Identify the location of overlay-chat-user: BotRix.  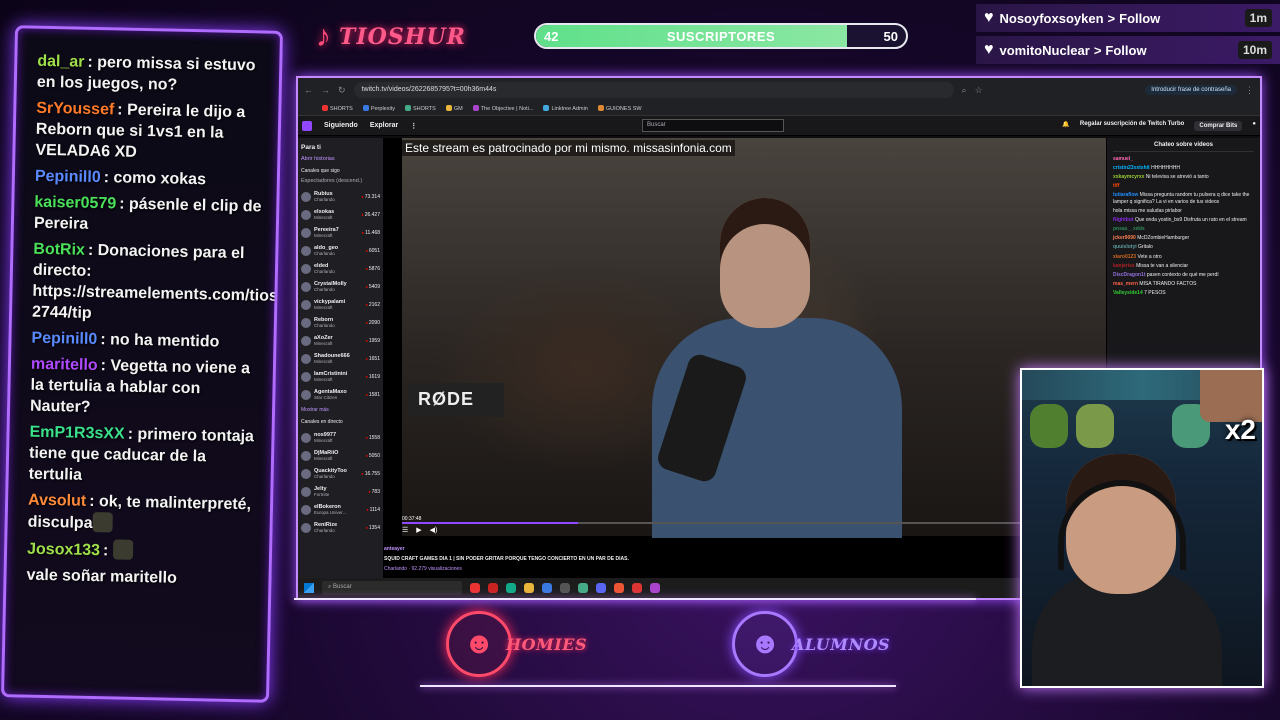
(59, 249).